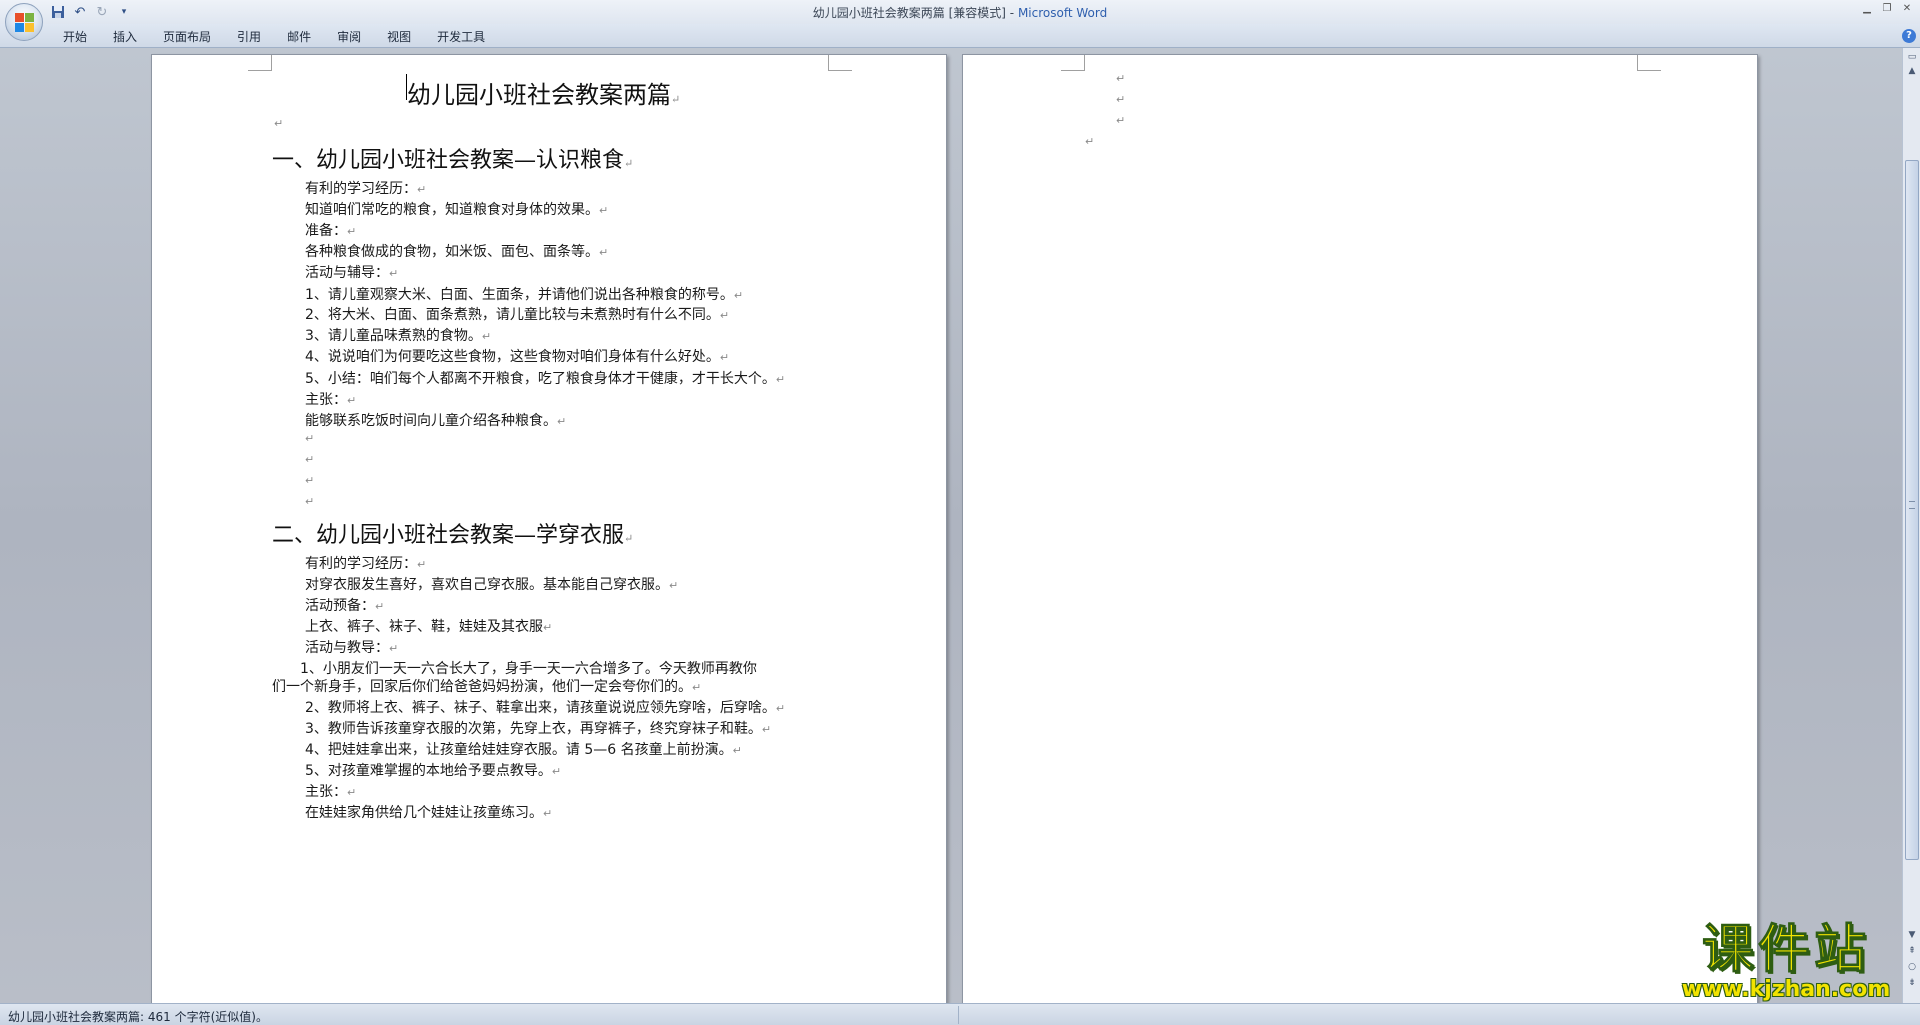  I want to click on section1-heading: 一、幼儿园小班社会教案—认识粮食↵, so click(452, 158).